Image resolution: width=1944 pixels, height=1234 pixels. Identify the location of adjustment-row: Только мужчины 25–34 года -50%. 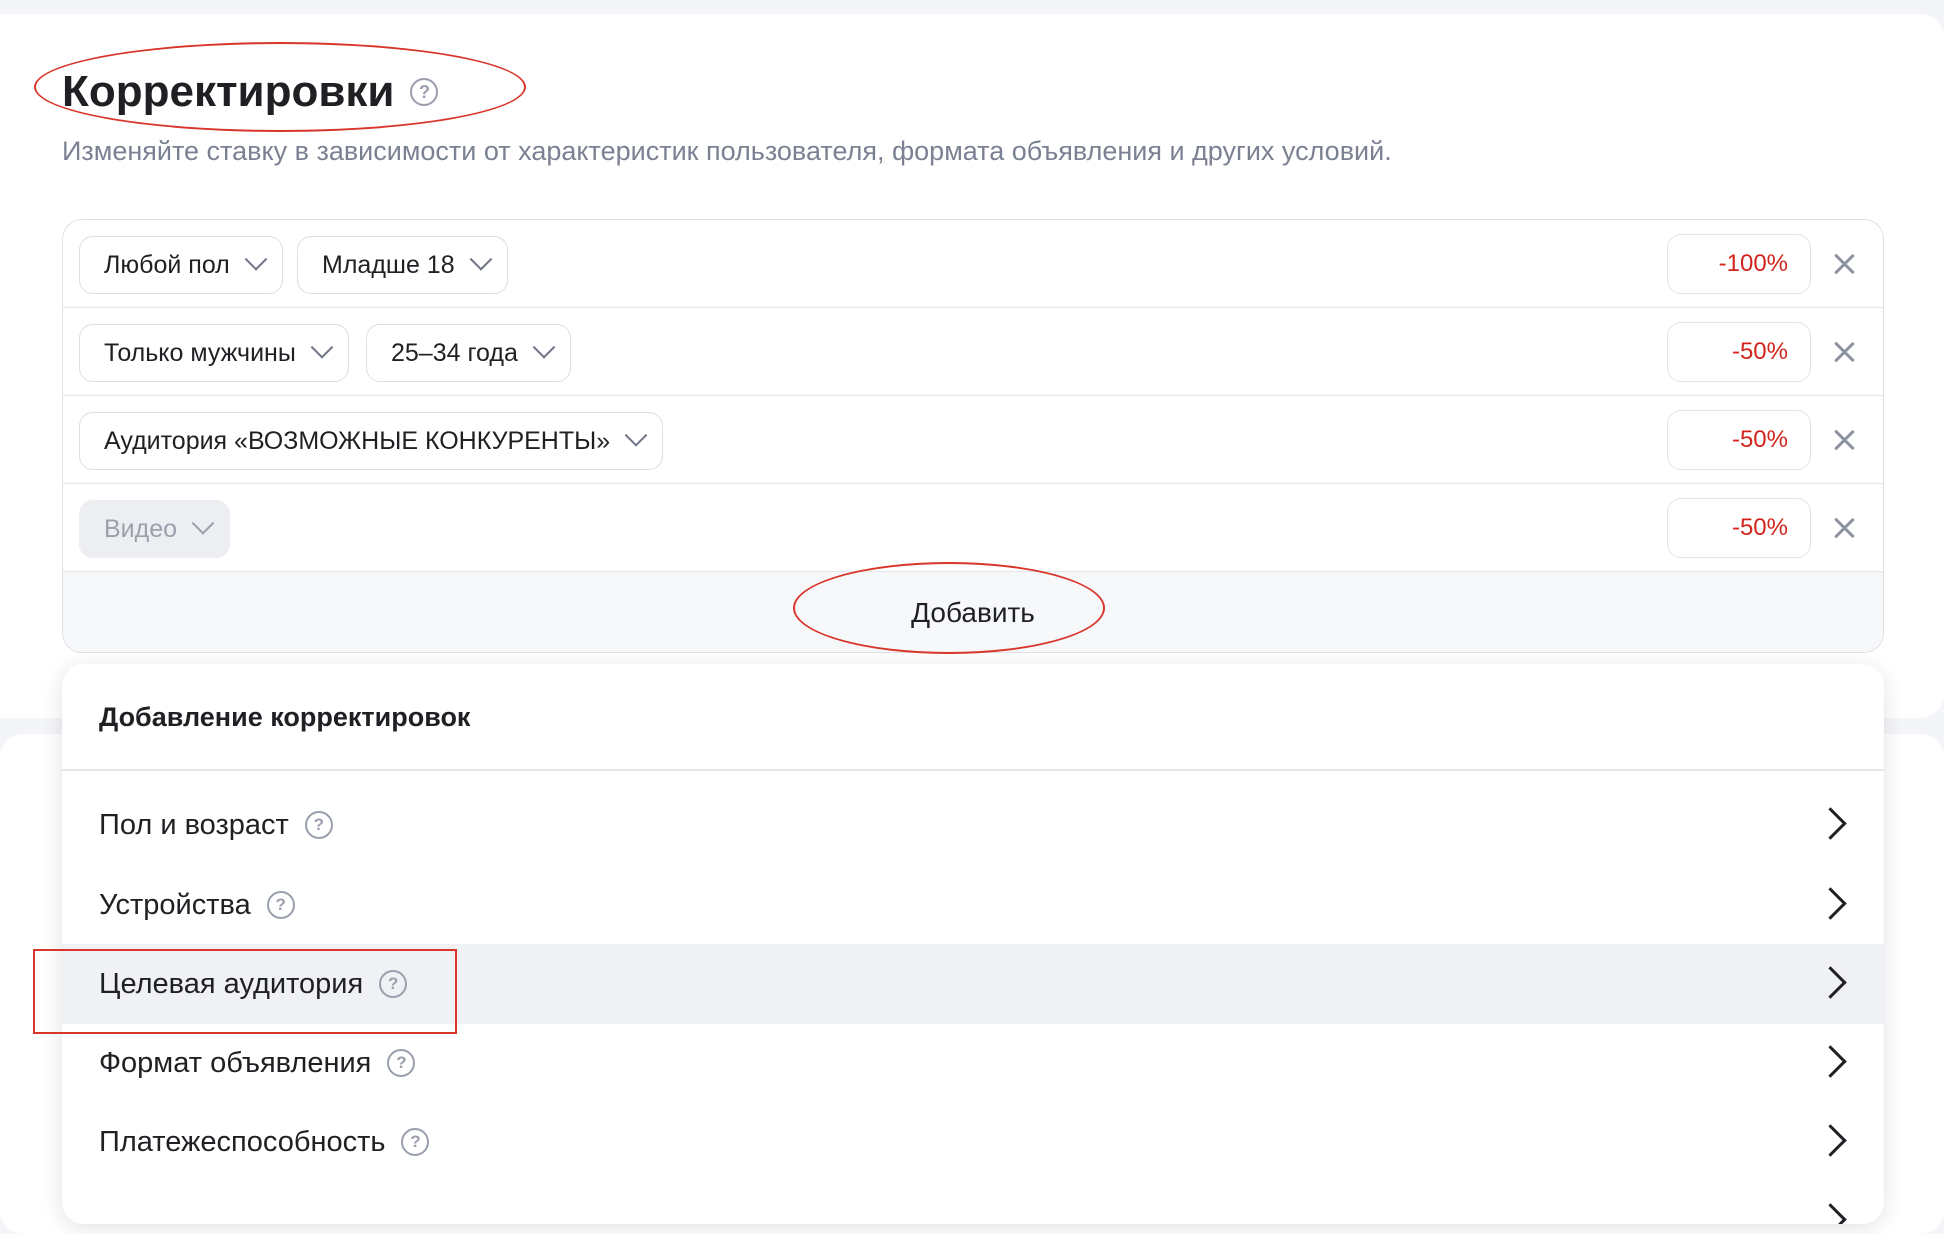
(973, 352).